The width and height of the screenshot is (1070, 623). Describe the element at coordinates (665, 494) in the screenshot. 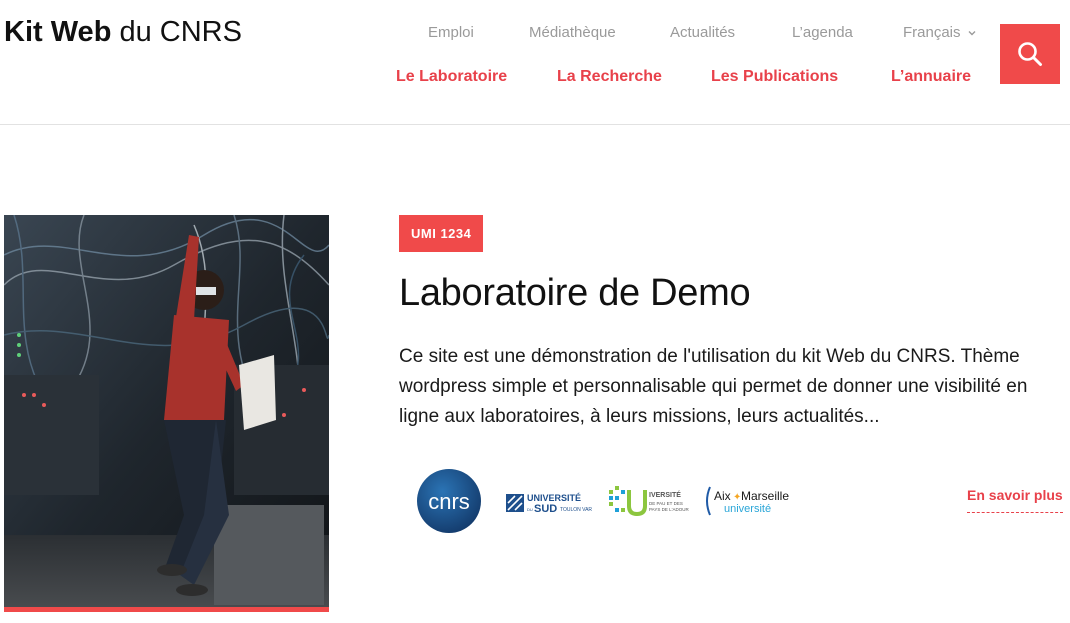

I see `pau-line1: IVERSITÉ` at that location.